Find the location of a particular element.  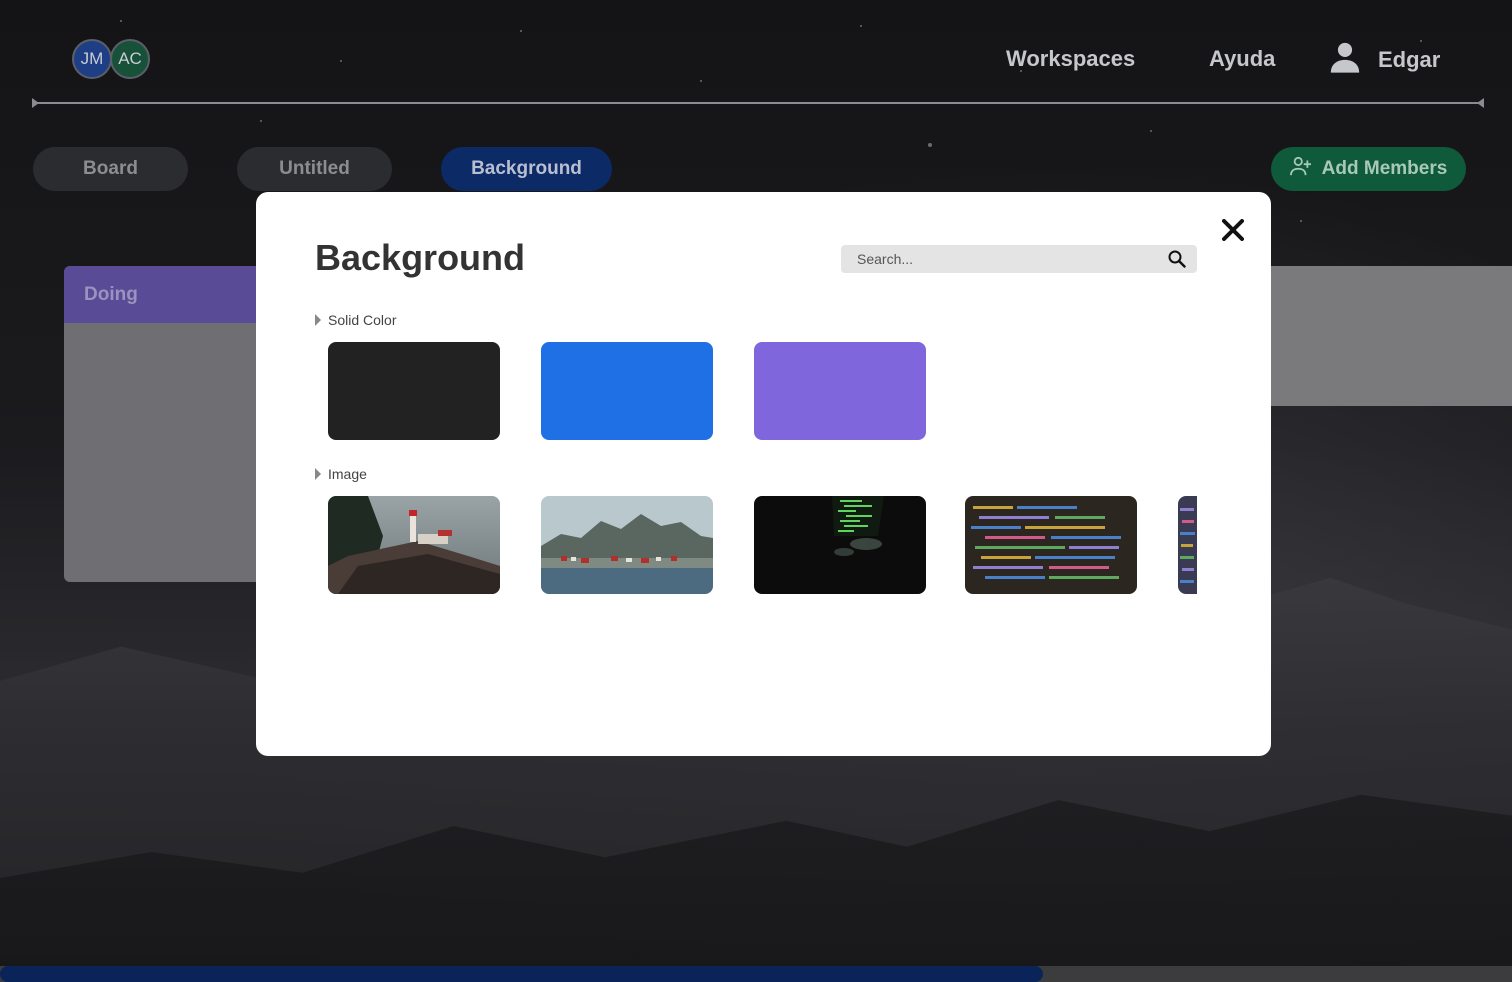

add-members-button: Add Members is located at coordinates (1368, 169).